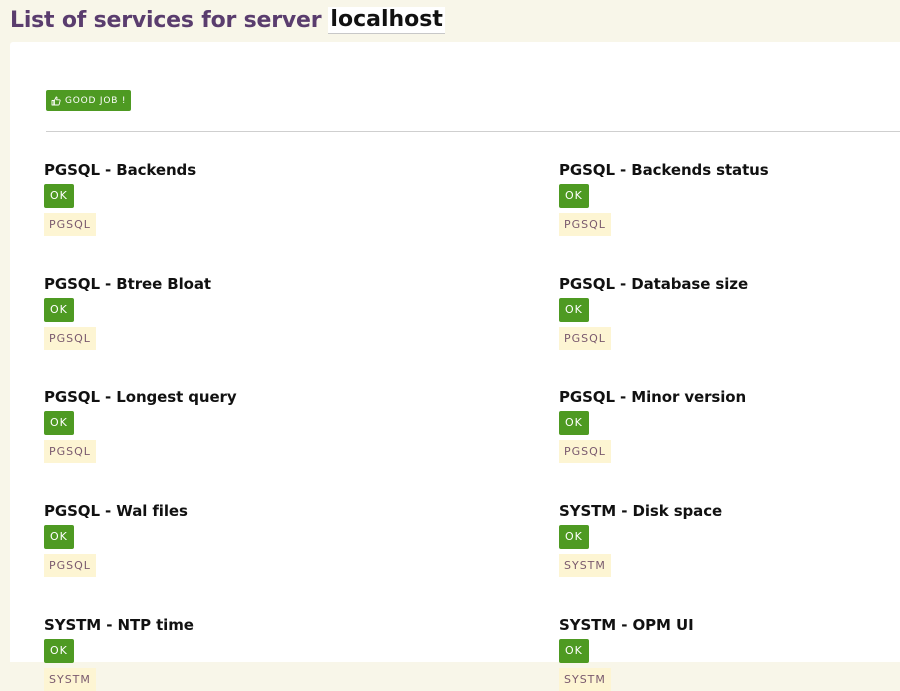 The width and height of the screenshot is (900, 691). Describe the element at coordinates (56, 101) in the screenshot. I see `thumbs-up-icon` at that location.